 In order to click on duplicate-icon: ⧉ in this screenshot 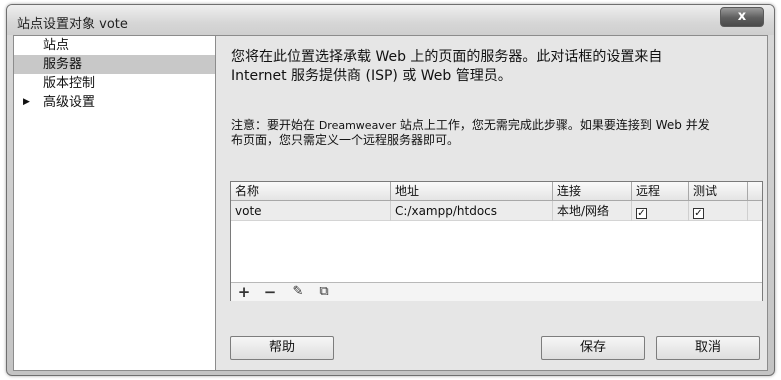, I will do `click(324, 291)`.